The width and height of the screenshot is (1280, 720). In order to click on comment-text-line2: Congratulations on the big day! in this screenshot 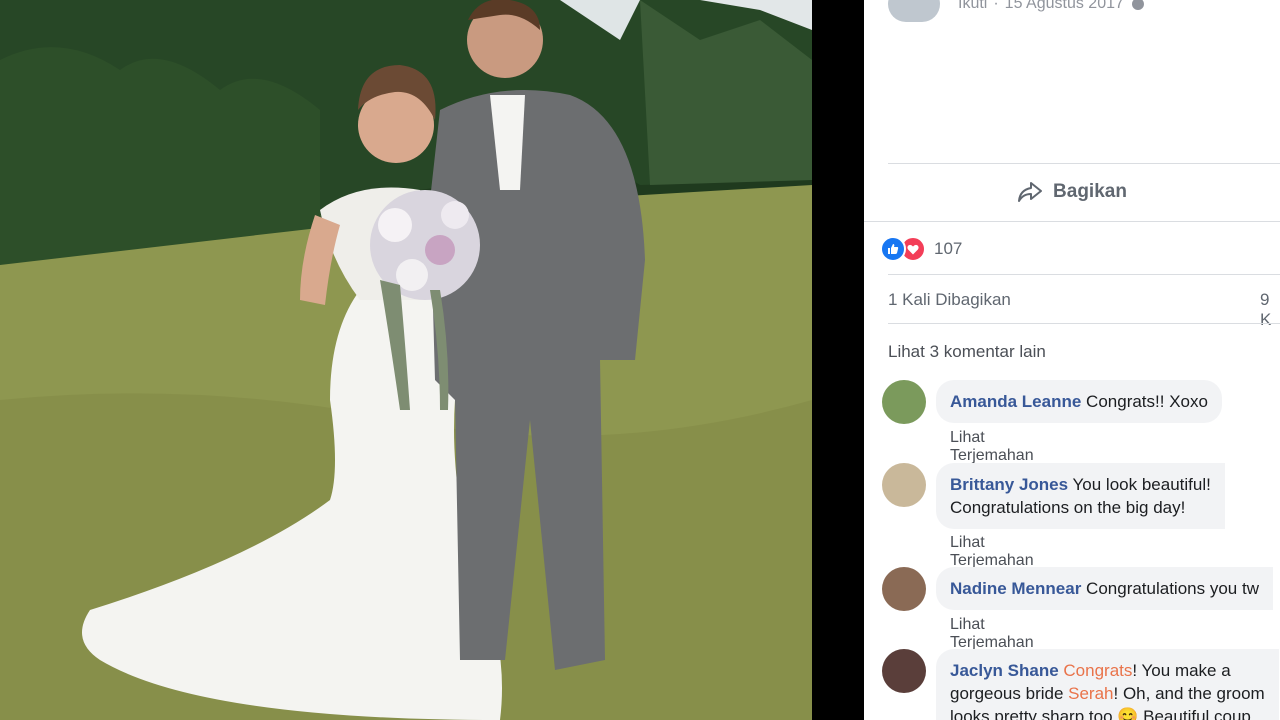, I will do `click(1068, 507)`.